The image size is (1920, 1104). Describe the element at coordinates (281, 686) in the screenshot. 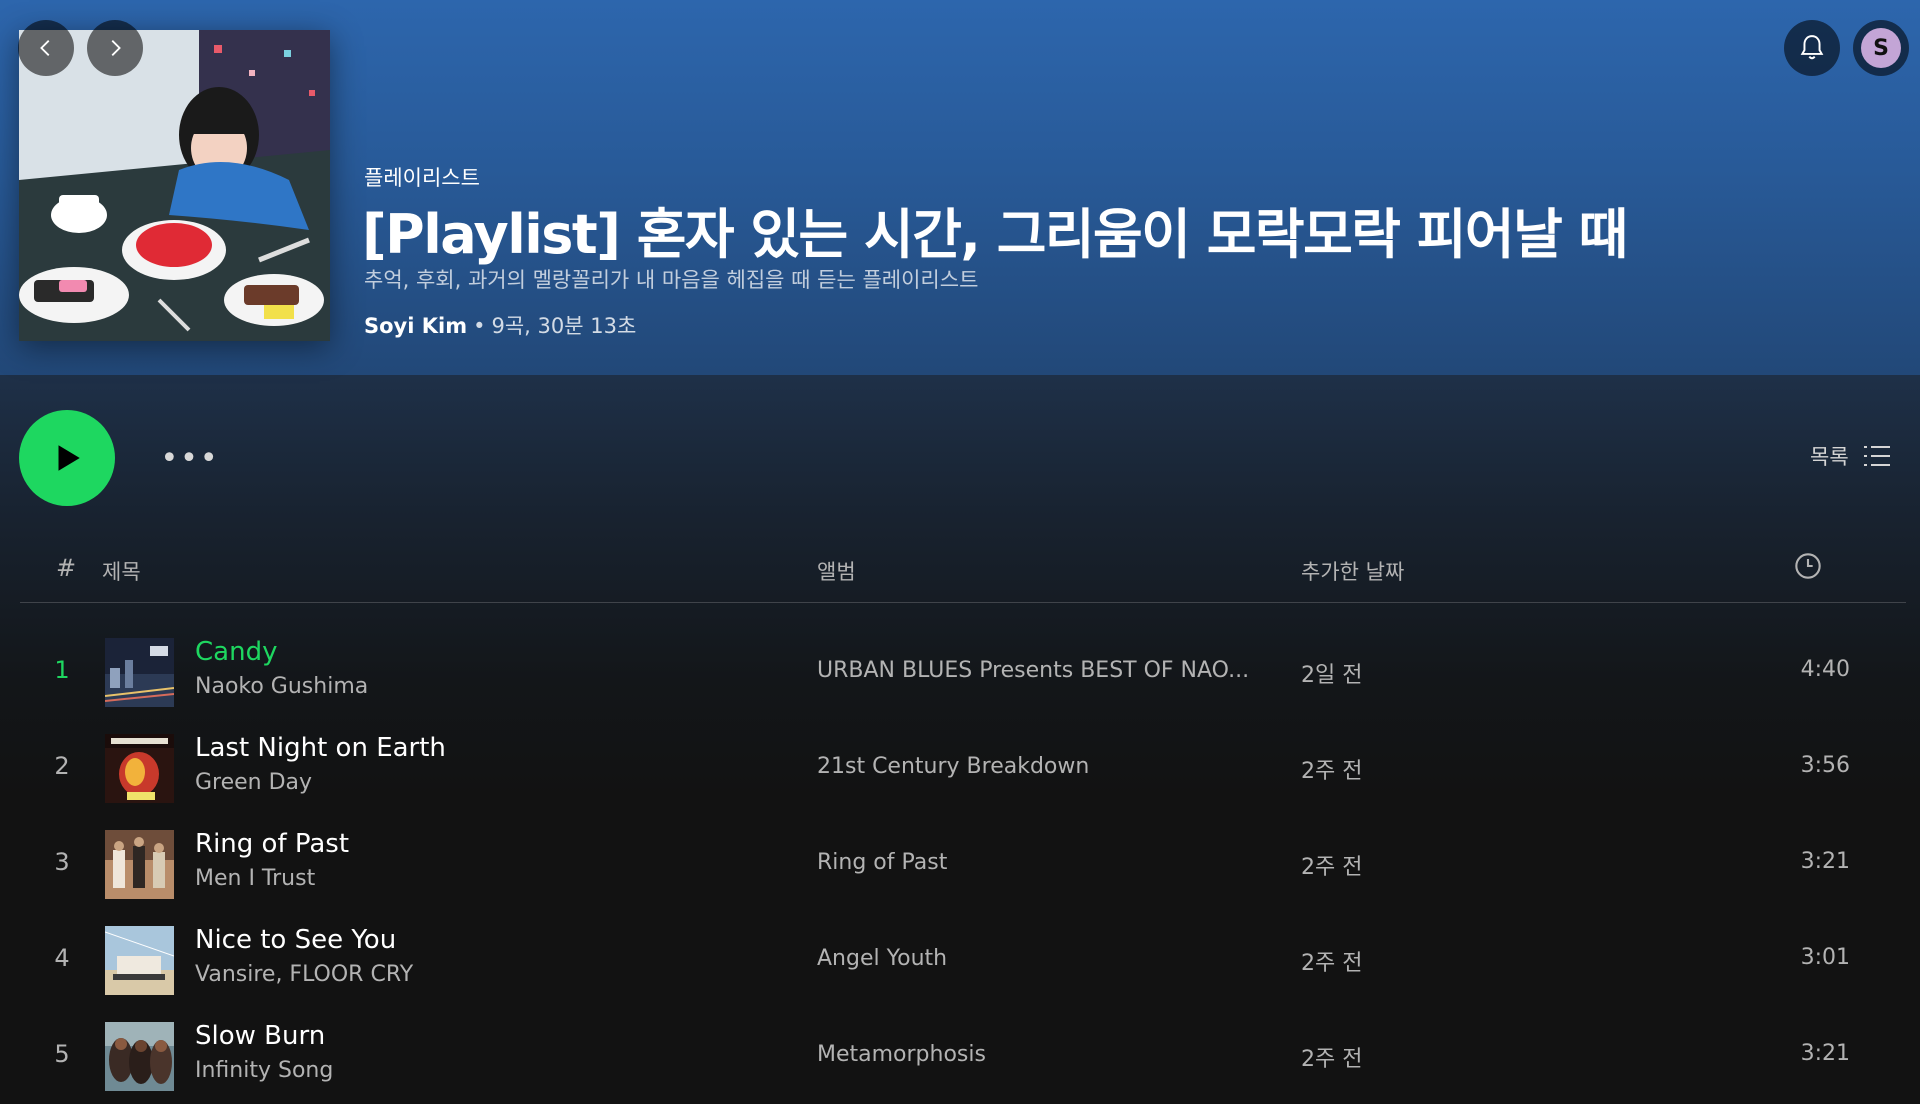

I see `track-artist-link: Naoko Gushima` at that location.